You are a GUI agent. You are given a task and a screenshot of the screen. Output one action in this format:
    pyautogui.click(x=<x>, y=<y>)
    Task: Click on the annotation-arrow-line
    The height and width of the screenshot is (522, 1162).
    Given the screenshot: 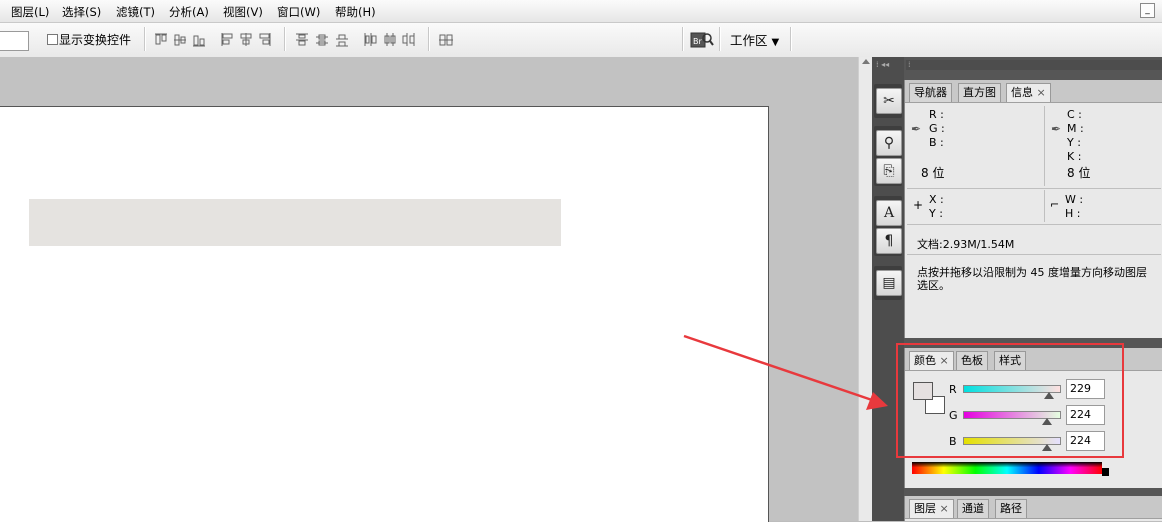 What is the action you would take?
    pyautogui.click(x=778, y=368)
    